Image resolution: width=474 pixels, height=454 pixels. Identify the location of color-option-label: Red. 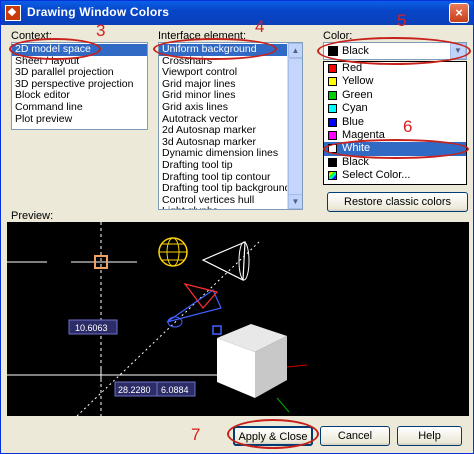
(352, 68).